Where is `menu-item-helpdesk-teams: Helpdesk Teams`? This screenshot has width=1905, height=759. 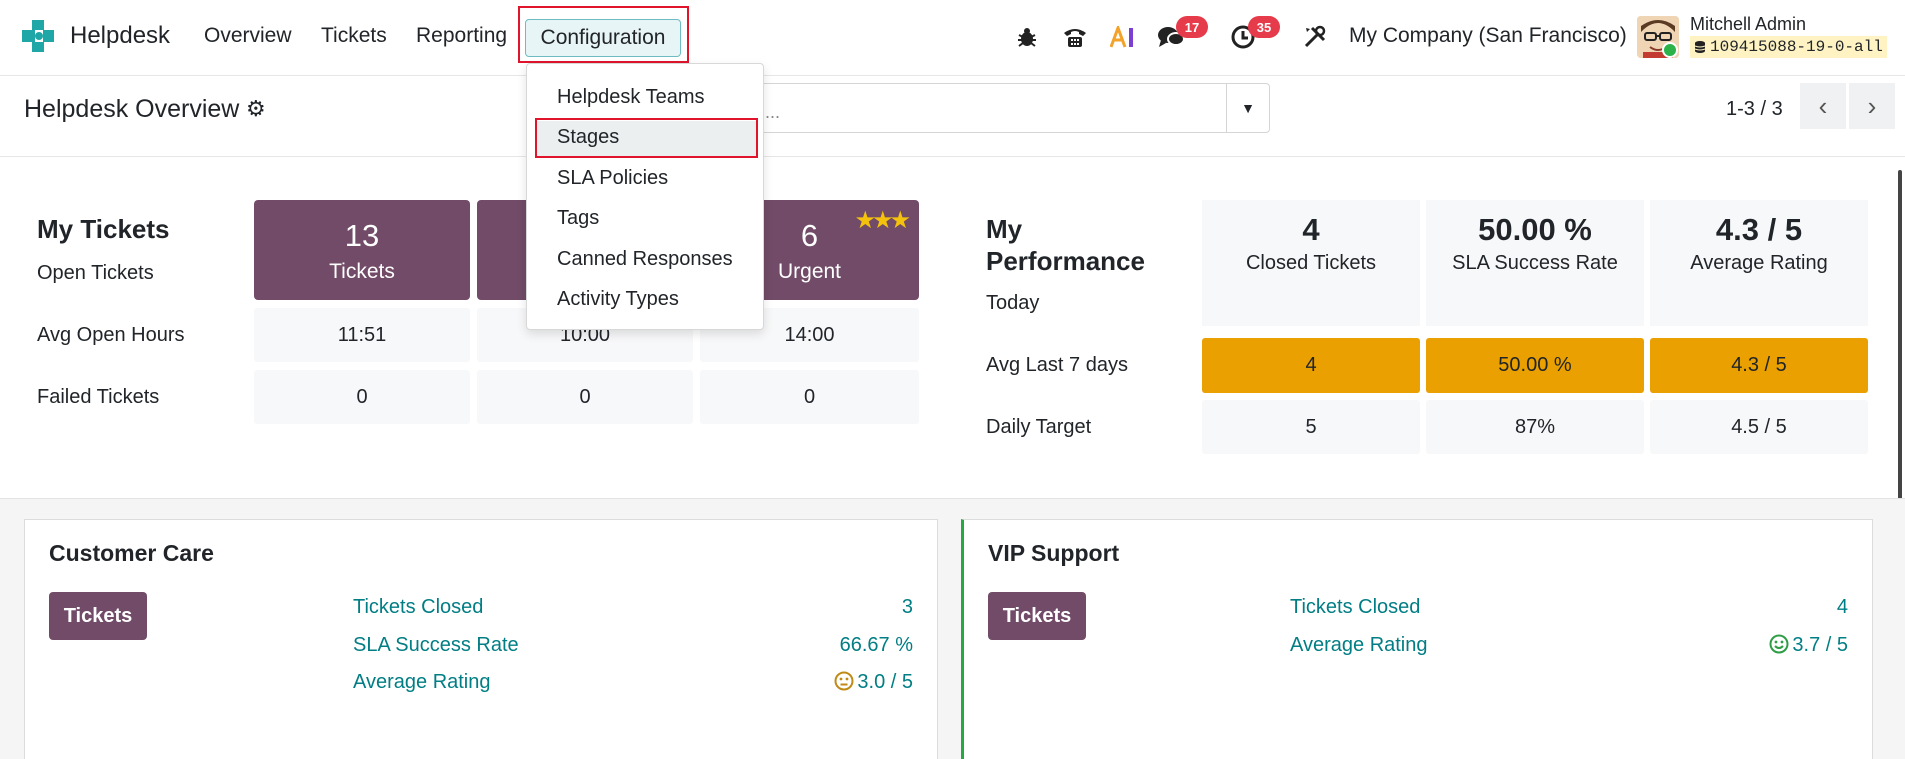 menu-item-helpdesk-teams: Helpdesk Teams is located at coordinates (630, 97).